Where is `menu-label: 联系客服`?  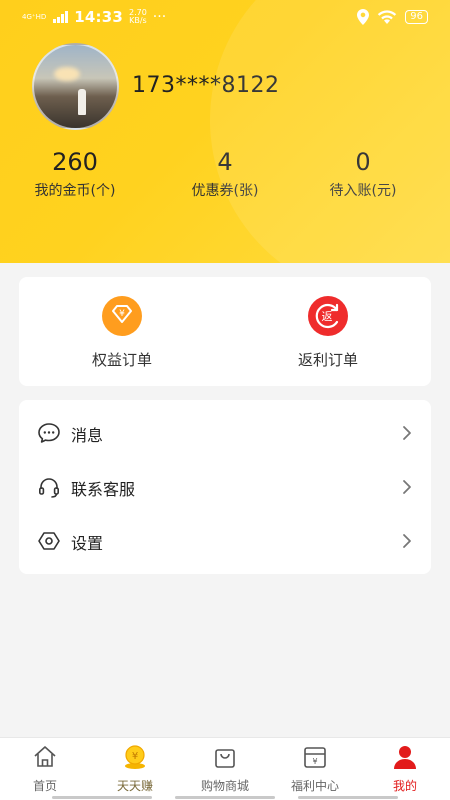 menu-label: 联系客服 is located at coordinates (103, 489).